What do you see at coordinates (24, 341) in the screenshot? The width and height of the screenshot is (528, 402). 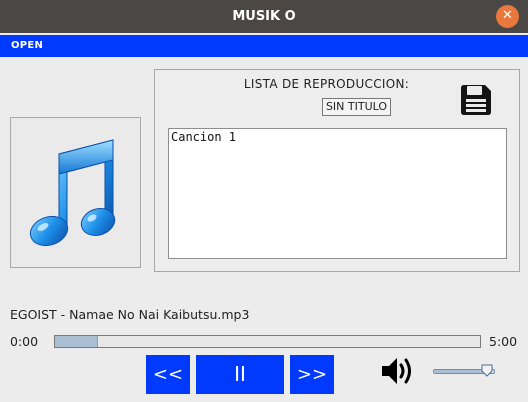 I see `current-time: 0:00` at bounding box center [24, 341].